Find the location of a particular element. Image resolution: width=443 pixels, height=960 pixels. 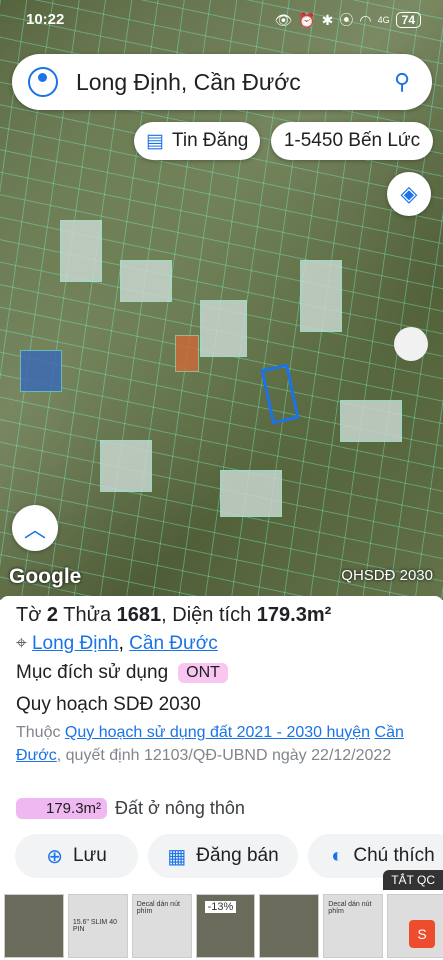

belongs-prefix: Thuộc is located at coordinates (38, 732).